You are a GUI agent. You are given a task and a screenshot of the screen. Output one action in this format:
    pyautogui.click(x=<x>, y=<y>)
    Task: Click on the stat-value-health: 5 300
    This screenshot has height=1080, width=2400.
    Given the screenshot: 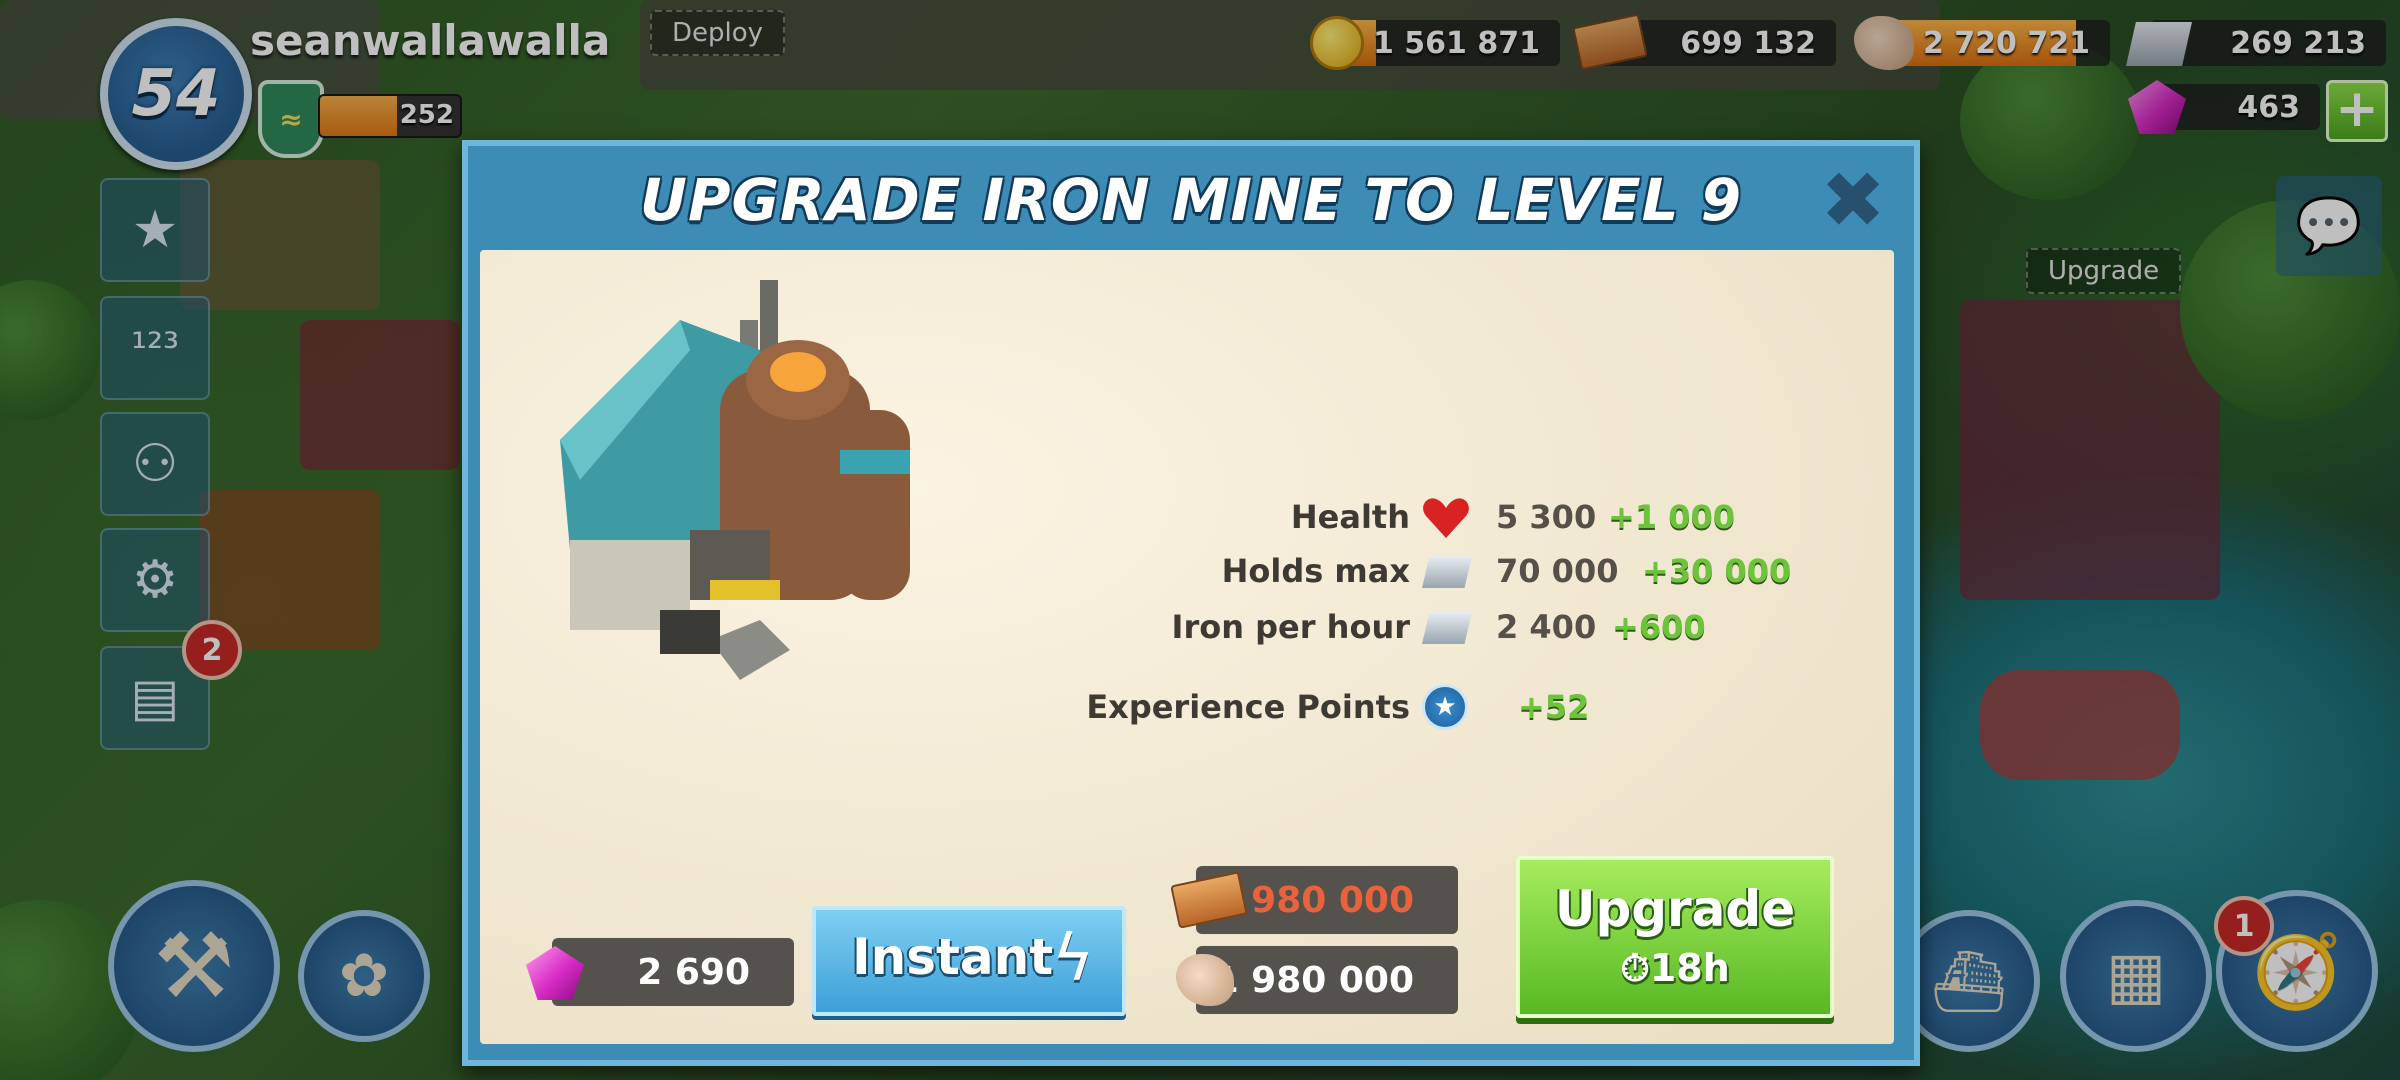 What is the action you would take?
    pyautogui.click(x=1546, y=517)
    